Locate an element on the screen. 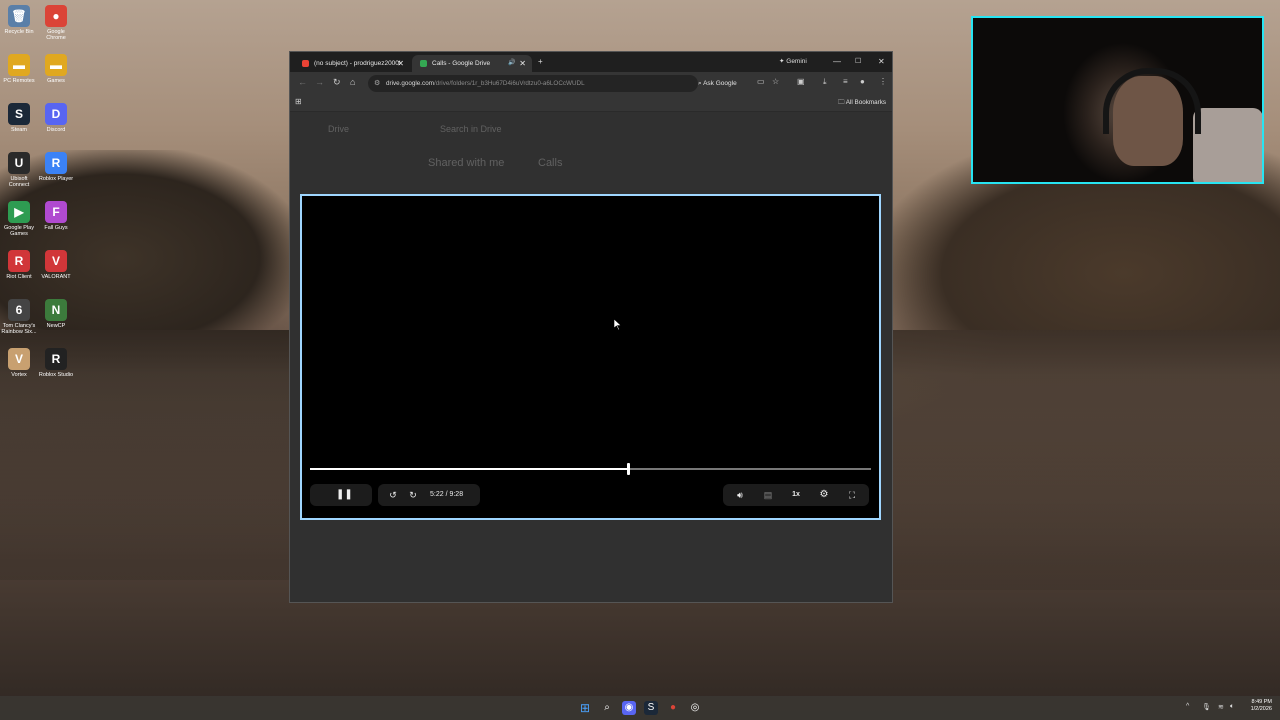 This screenshot has height=720, width=1280. home-icon: ⌂ is located at coordinates (352, 82).